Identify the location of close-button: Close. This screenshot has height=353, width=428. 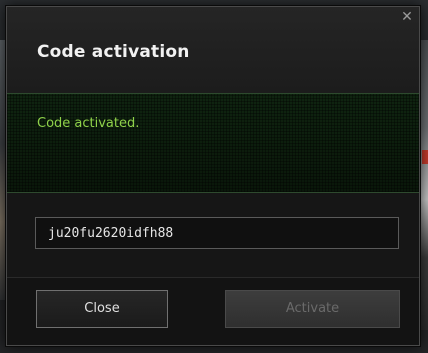
(102, 309).